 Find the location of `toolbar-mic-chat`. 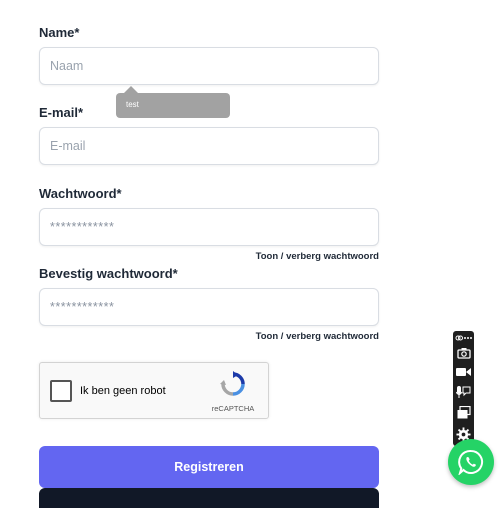

toolbar-mic-chat is located at coordinates (463, 392).